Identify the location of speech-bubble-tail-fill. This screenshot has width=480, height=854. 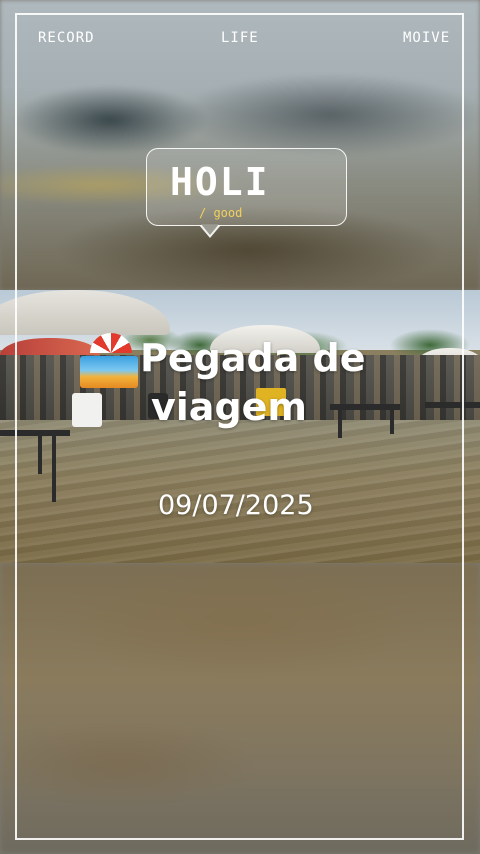
(210, 229).